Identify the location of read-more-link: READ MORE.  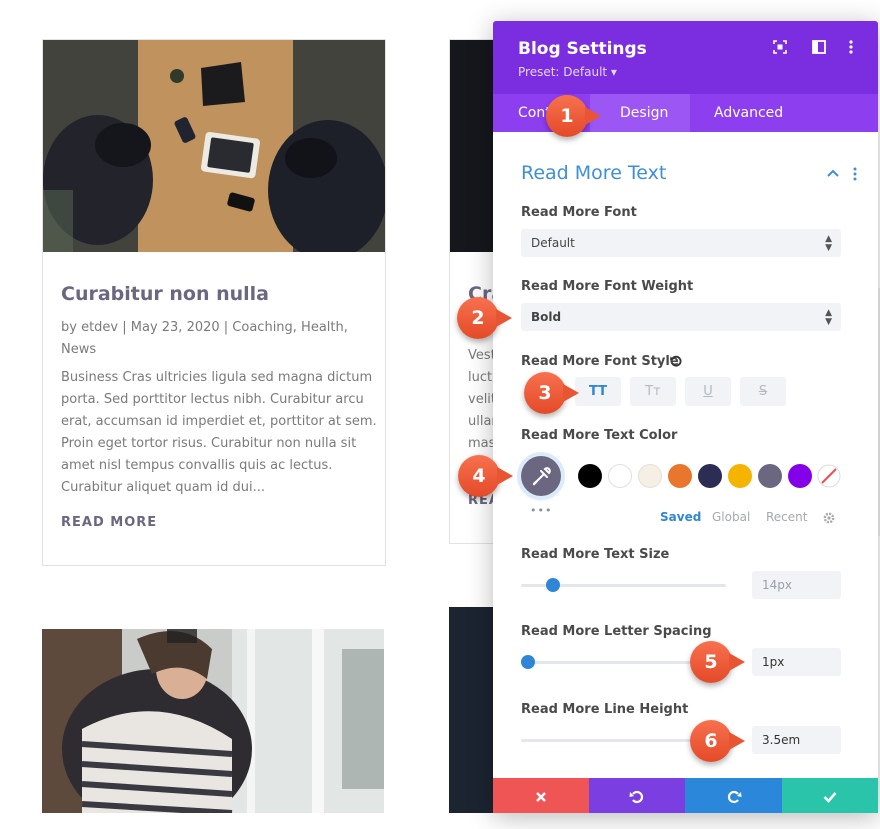
(109, 522).